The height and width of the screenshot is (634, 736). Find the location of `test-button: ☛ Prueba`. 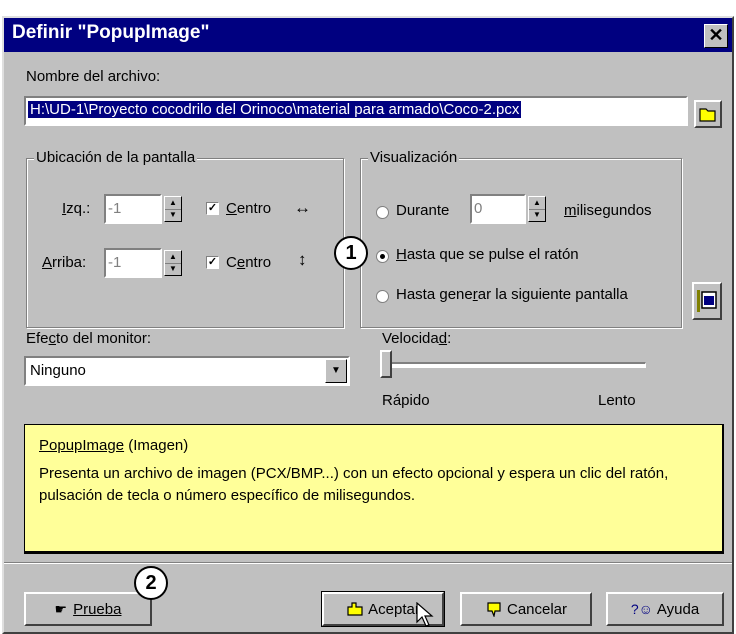

test-button: ☛ Prueba is located at coordinates (88, 609).